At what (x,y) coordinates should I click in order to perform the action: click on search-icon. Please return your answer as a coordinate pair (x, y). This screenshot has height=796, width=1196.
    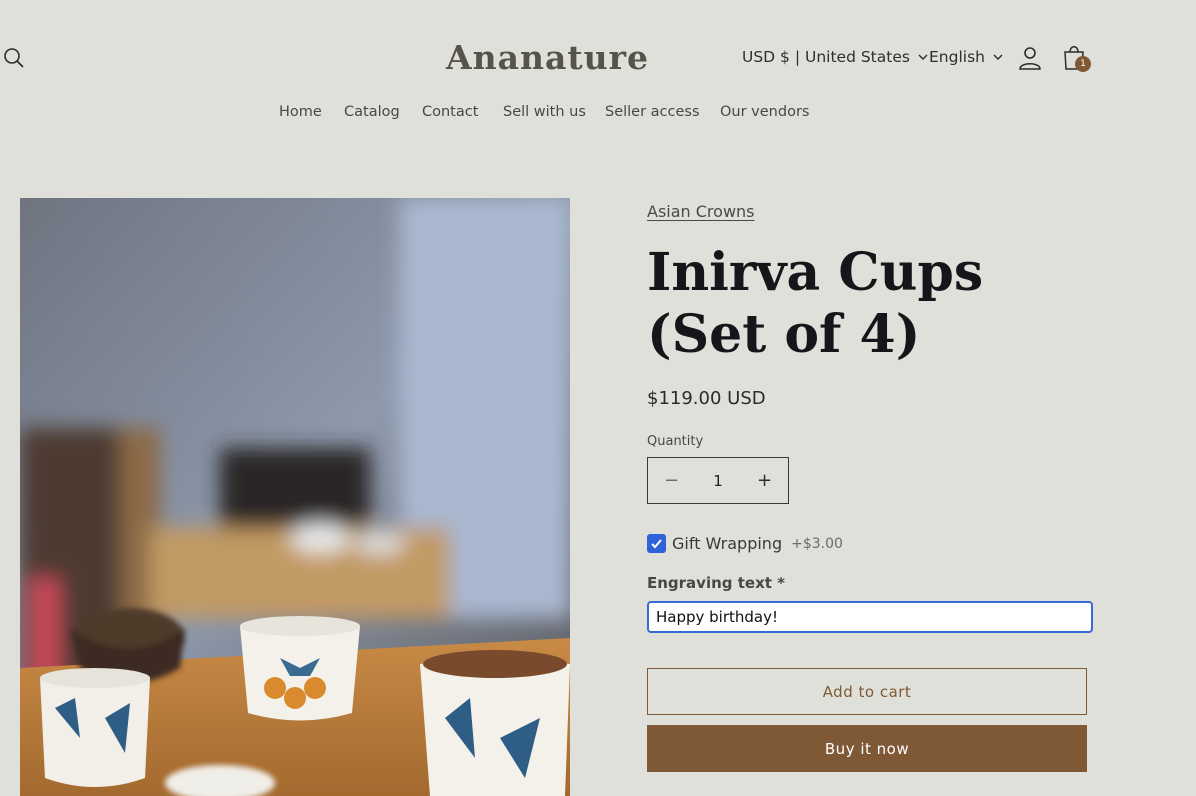
    Looking at the image, I should click on (14, 58).